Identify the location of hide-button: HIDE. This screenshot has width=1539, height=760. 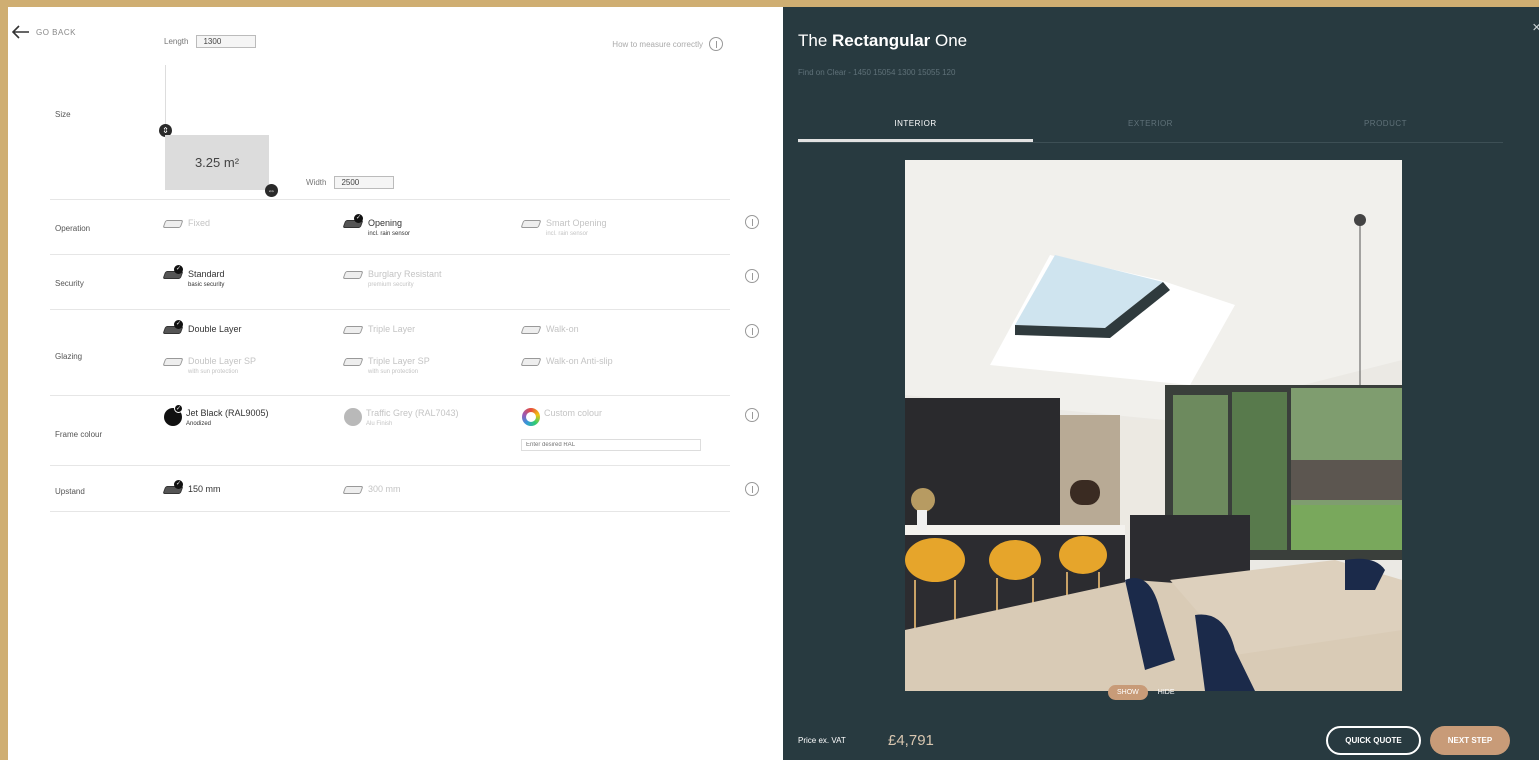
(1166, 692).